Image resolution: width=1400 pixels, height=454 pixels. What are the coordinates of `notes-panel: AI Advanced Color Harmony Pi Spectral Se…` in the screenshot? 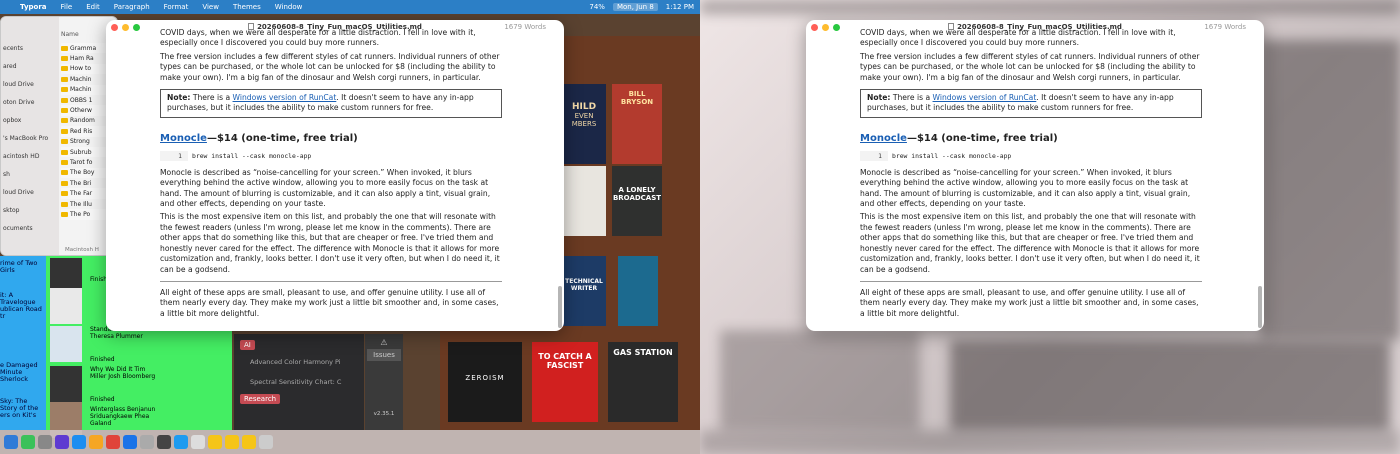 It's located at (299, 382).